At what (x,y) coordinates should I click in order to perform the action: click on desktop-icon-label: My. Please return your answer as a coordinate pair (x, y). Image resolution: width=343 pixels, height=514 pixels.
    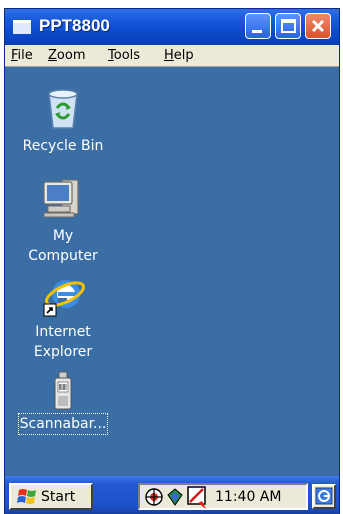
    Looking at the image, I should click on (63, 236).